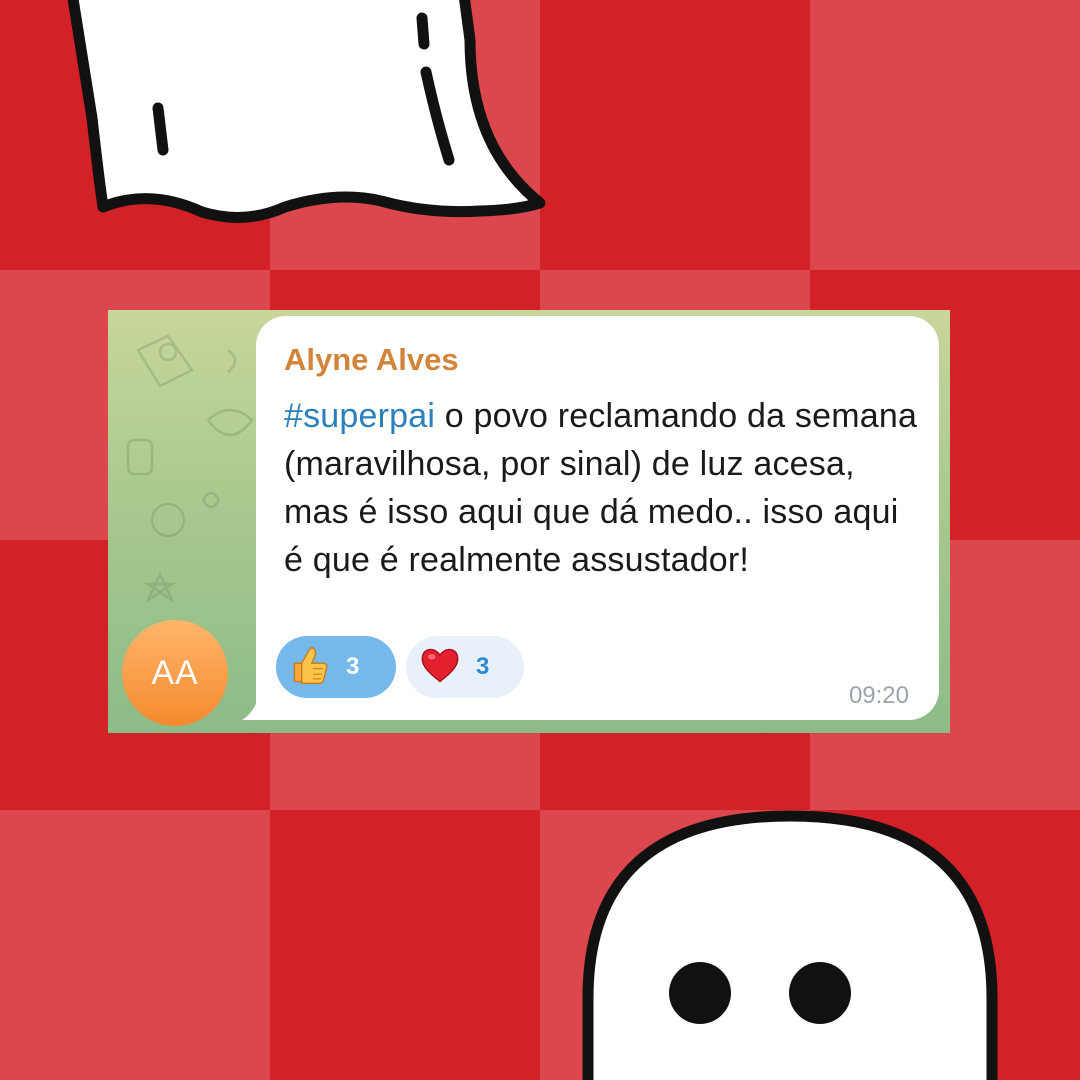  Describe the element at coordinates (371, 360) in the screenshot. I see `sender-name: Alyne Alves` at that location.